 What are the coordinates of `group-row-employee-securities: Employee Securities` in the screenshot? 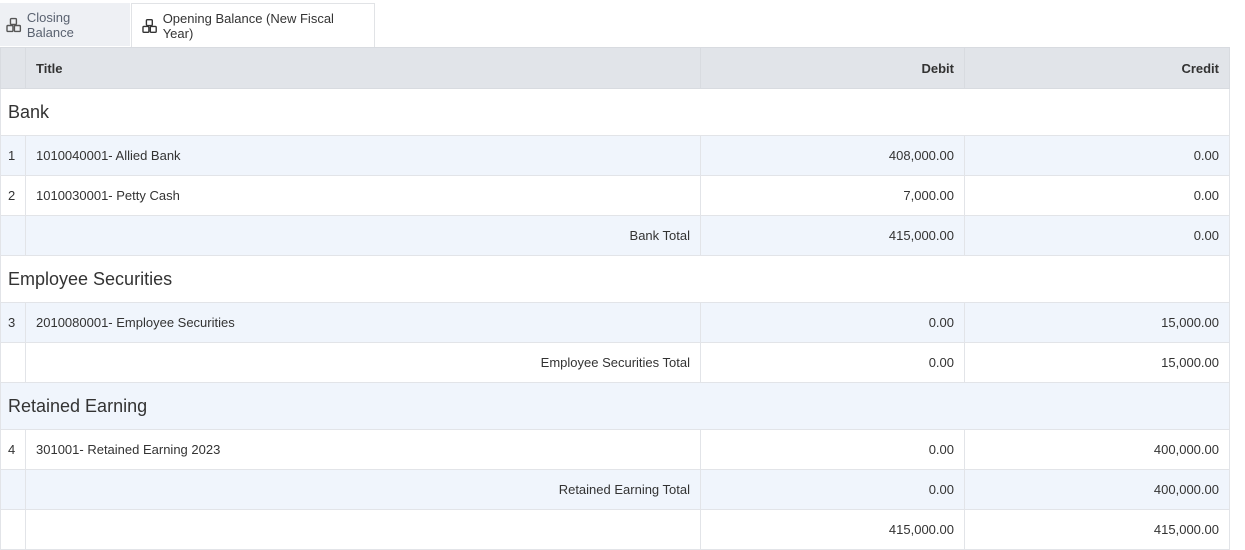 It's located at (615, 279).